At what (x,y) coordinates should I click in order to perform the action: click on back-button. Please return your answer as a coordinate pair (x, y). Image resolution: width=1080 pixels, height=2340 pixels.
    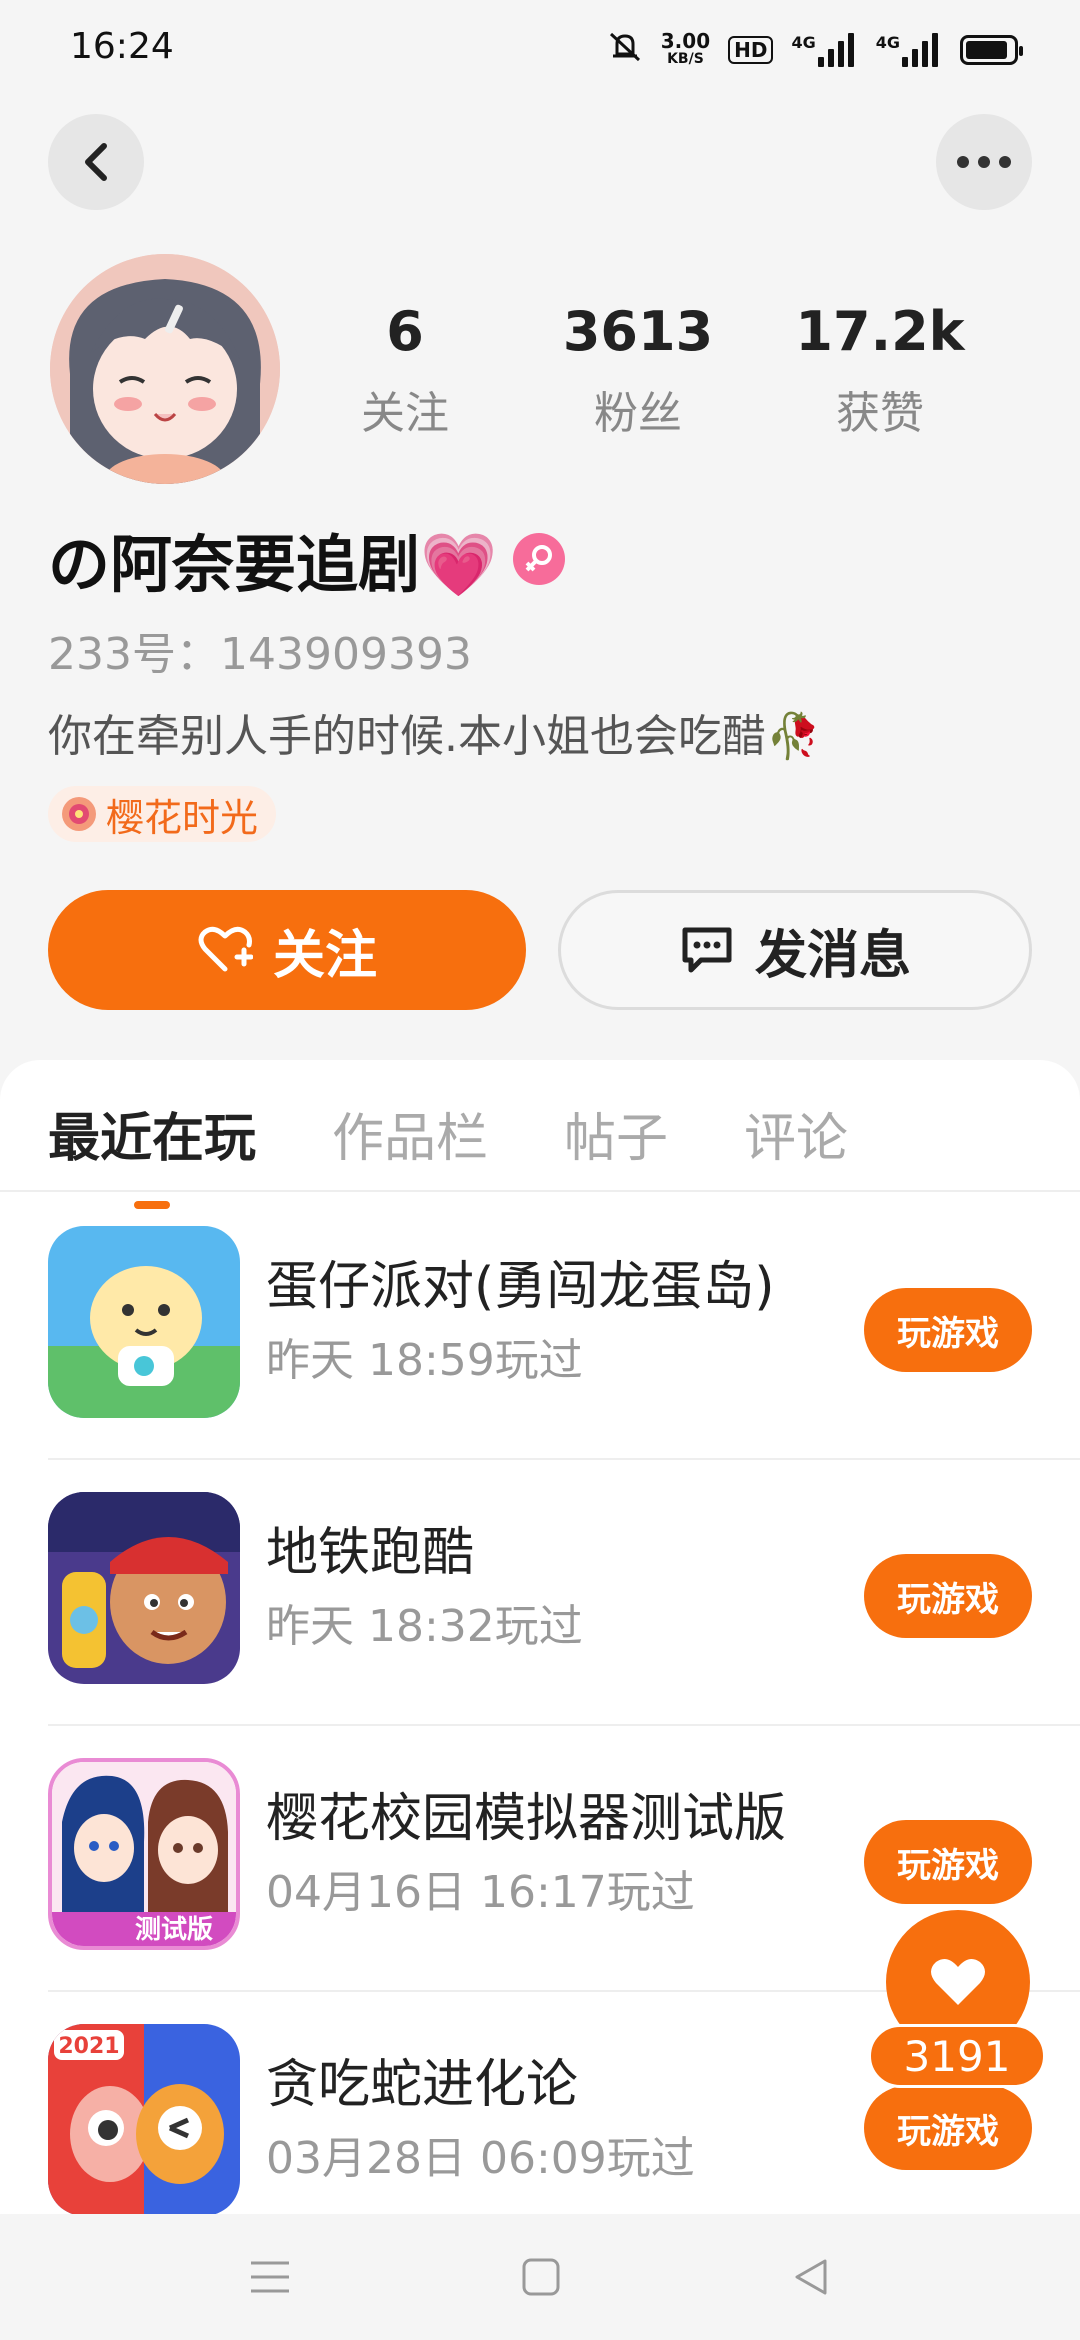
    Looking at the image, I should click on (96, 162).